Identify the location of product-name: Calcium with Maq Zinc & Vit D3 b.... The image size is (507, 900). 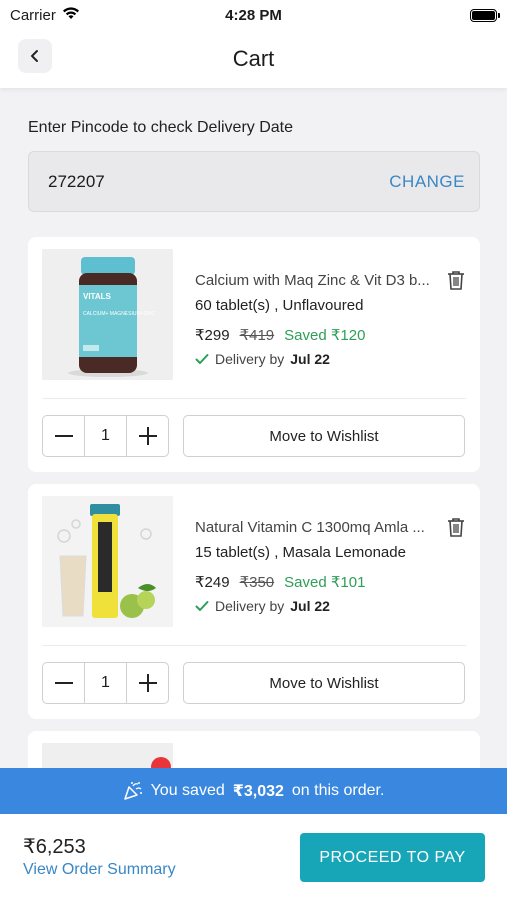
(320, 280).